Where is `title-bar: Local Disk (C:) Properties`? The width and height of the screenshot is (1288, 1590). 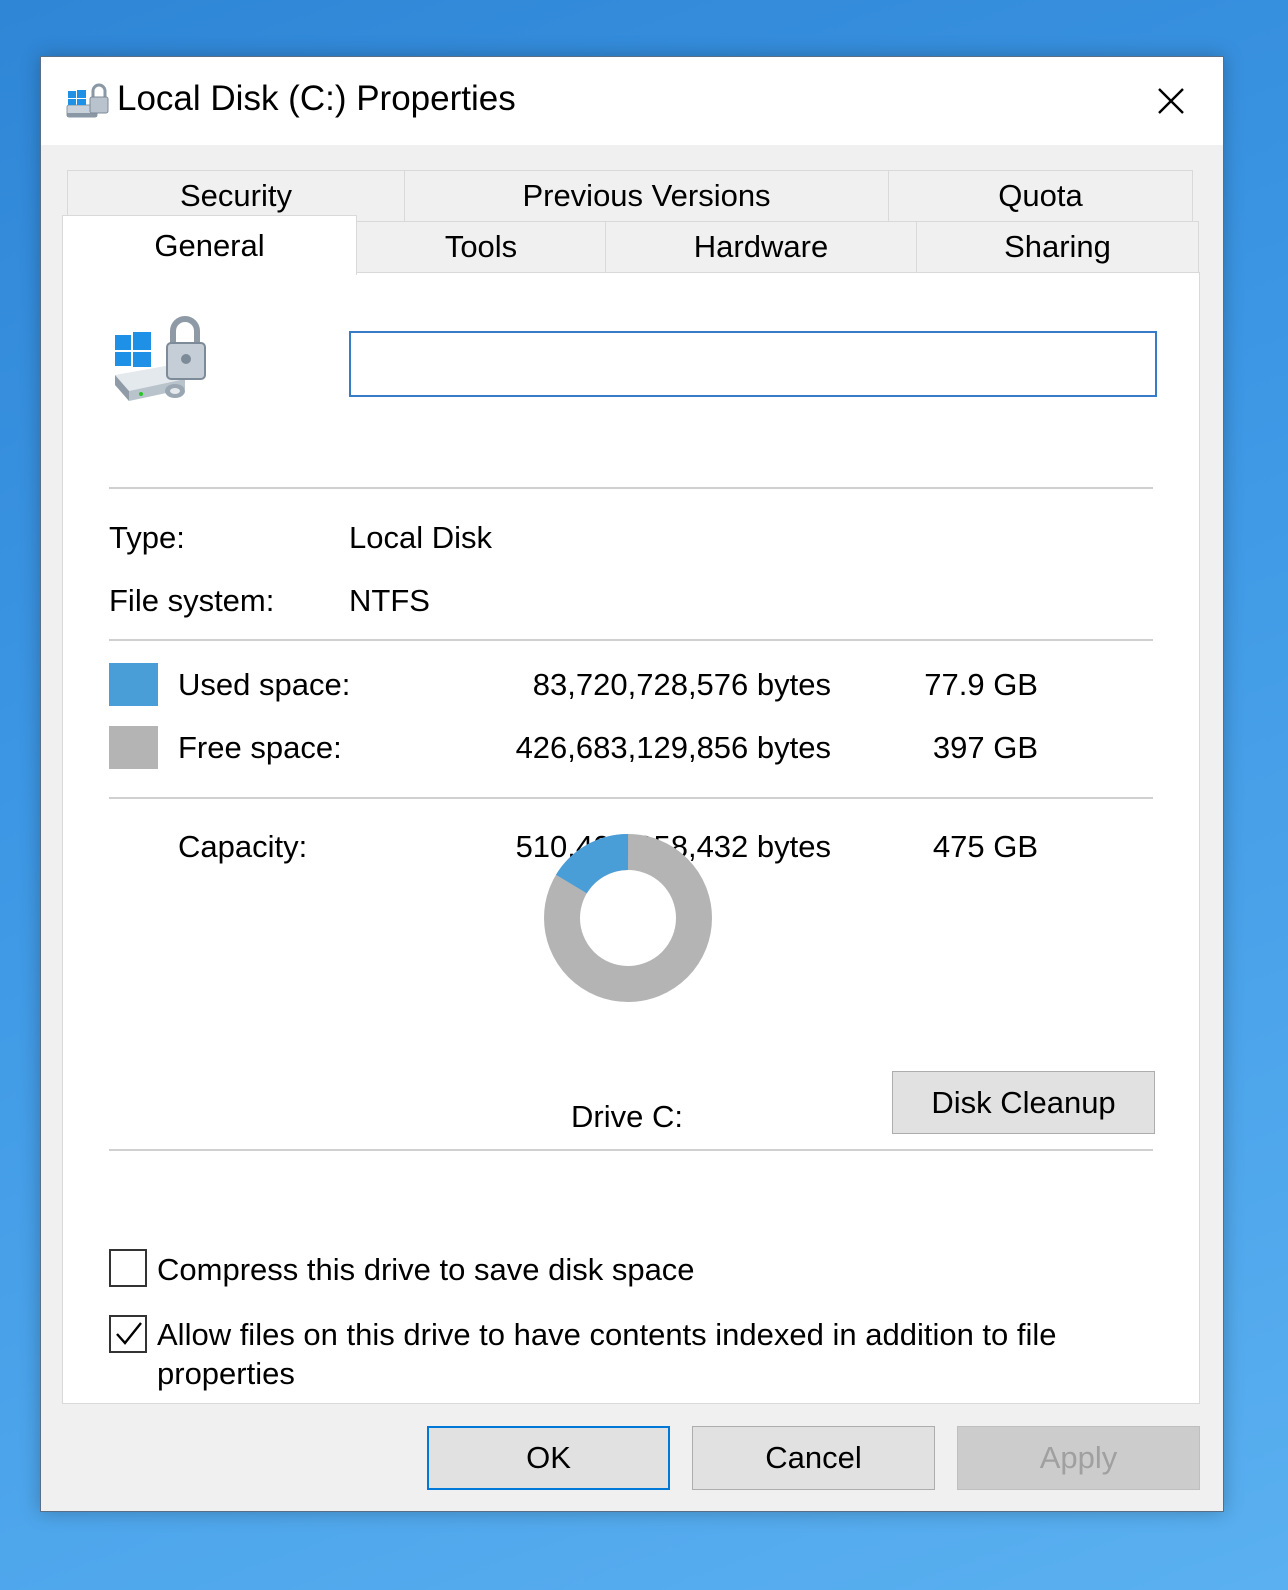
title-bar: Local Disk (C:) Properties is located at coordinates (632, 101).